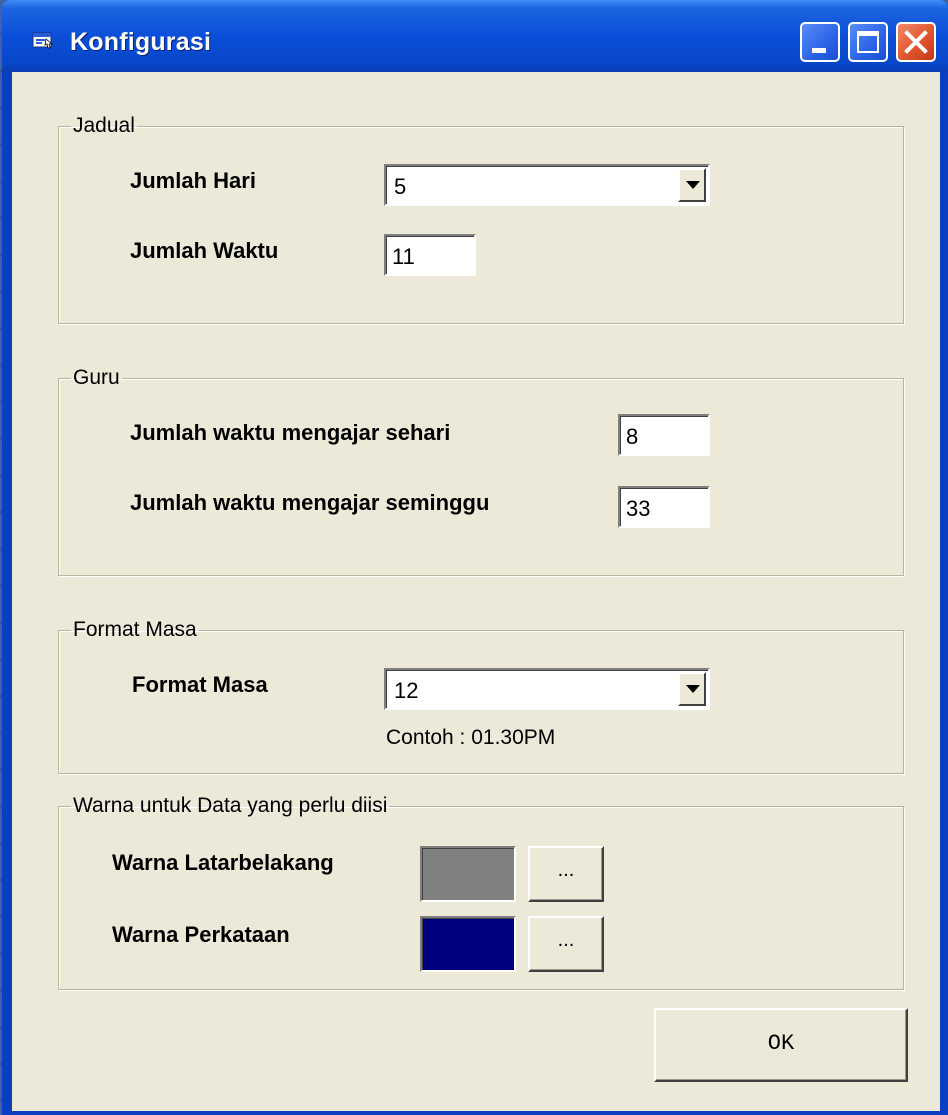  I want to click on format-masa-legend: Format Masa, so click(135, 629).